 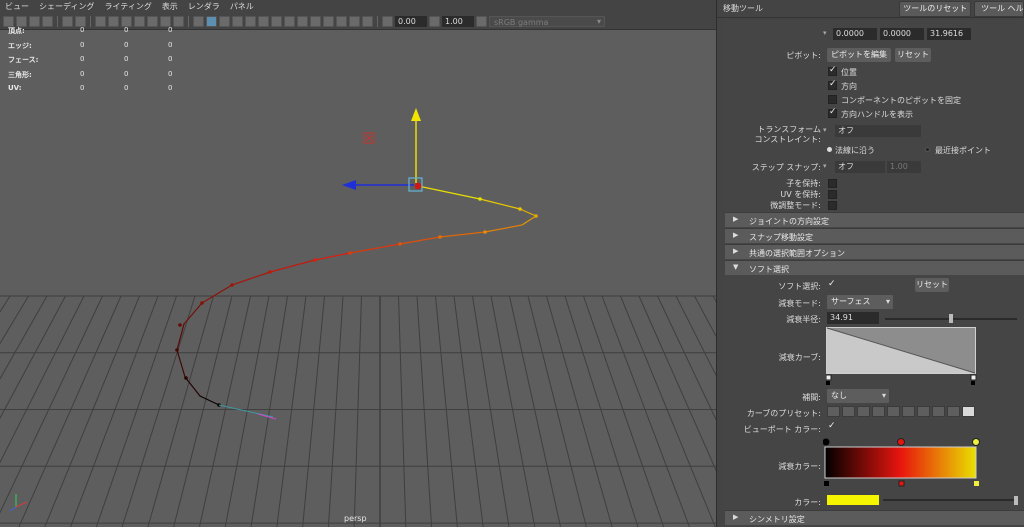 What do you see at coordinates (833, 411) in the screenshot?
I see `curve-preset-linear-icon` at bounding box center [833, 411].